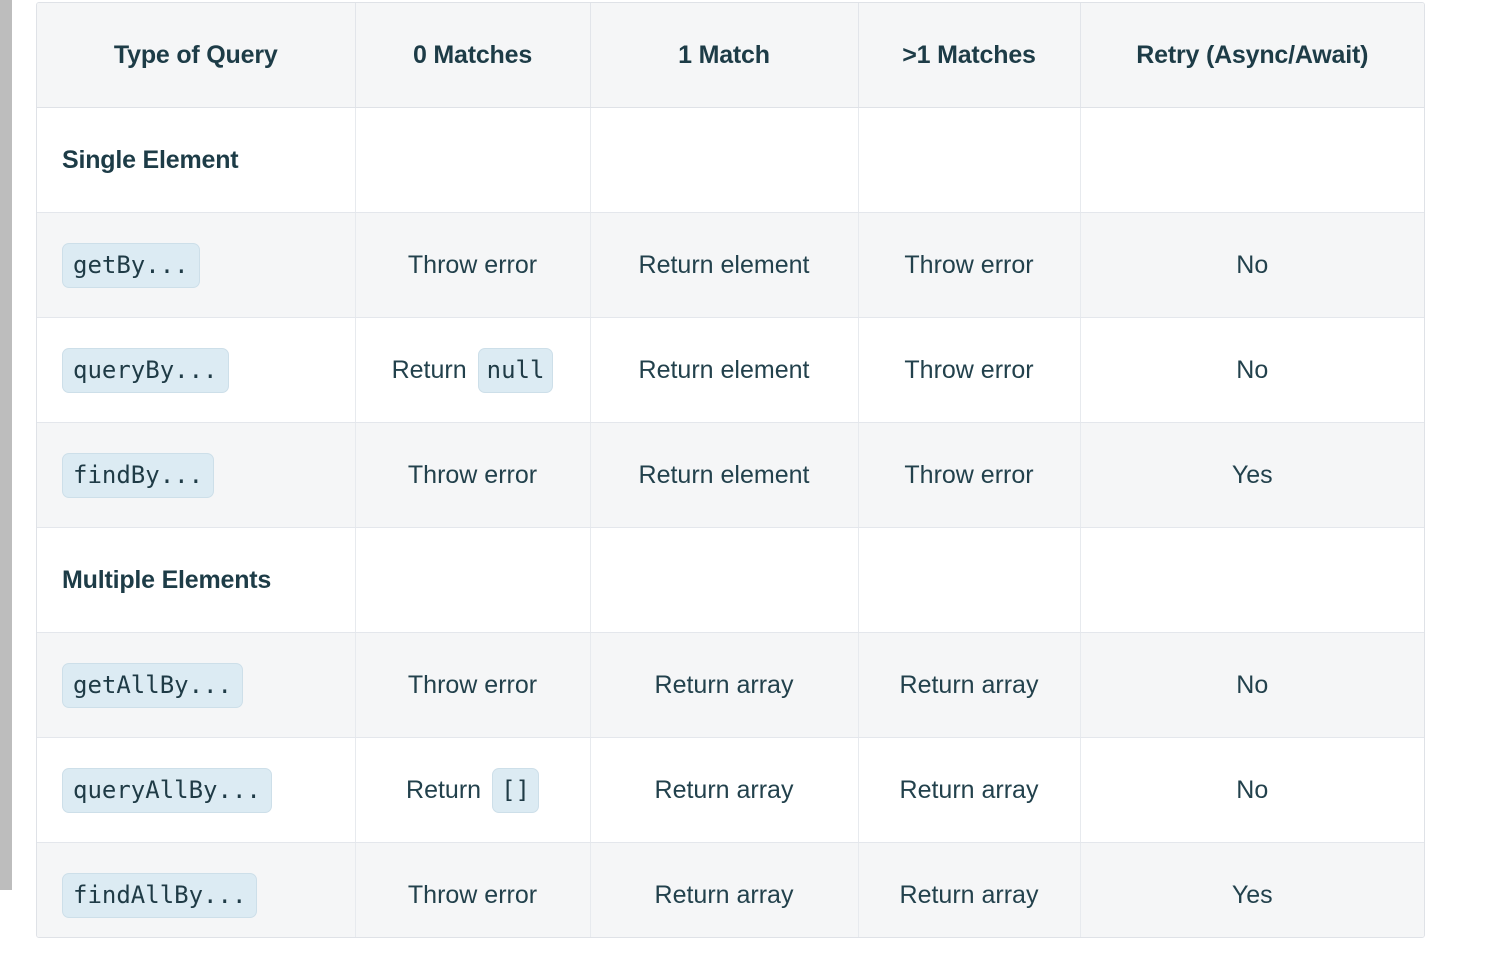 The image size is (1500, 965). Describe the element at coordinates (6, 445) in the screenshot. I see `page-scrollbar-thumb` at that location.